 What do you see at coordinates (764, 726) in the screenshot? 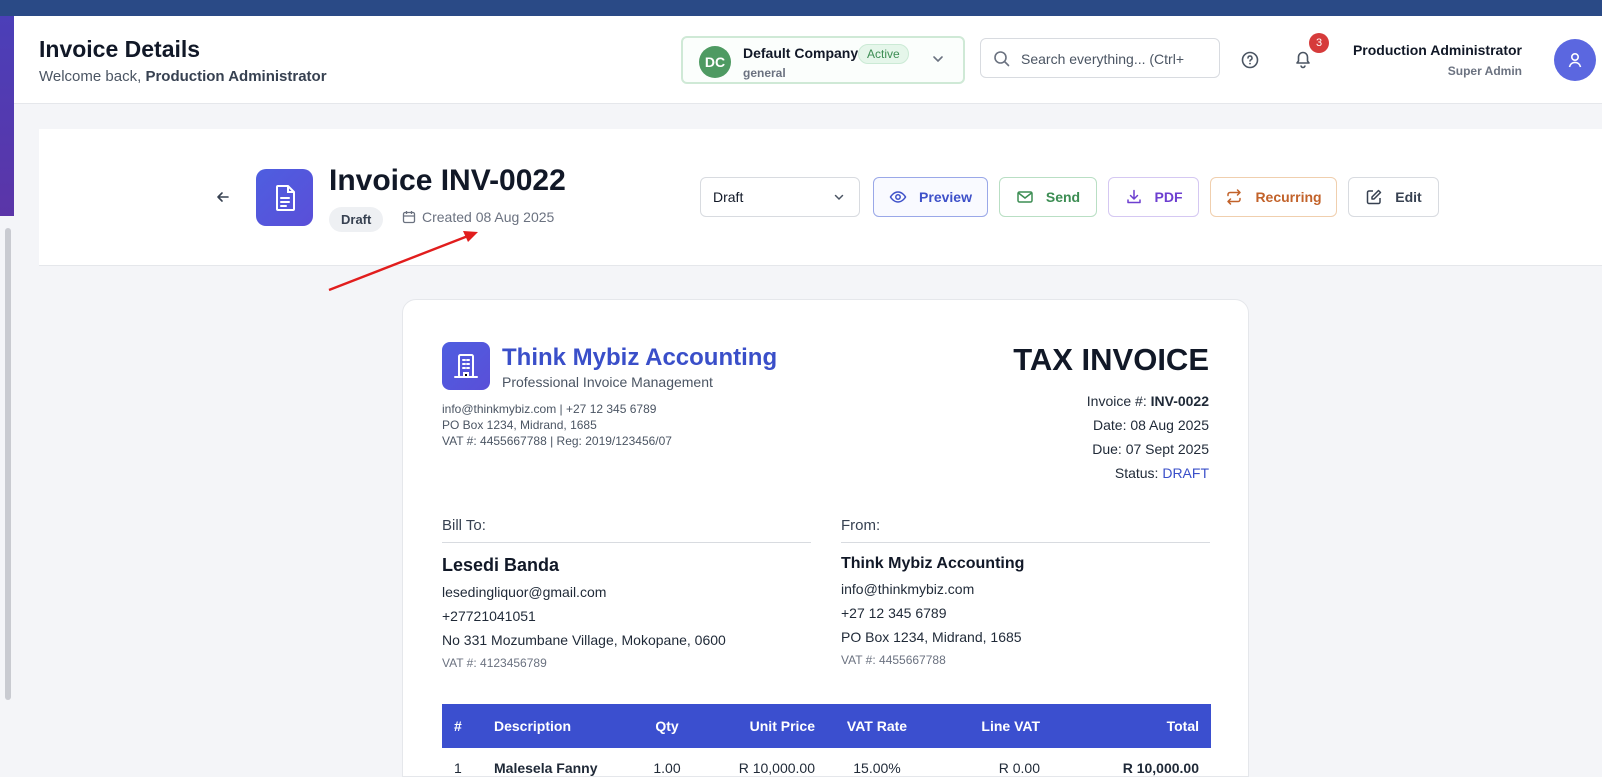
I see `column-header: Unit Price` at bounding box center [764, 726].